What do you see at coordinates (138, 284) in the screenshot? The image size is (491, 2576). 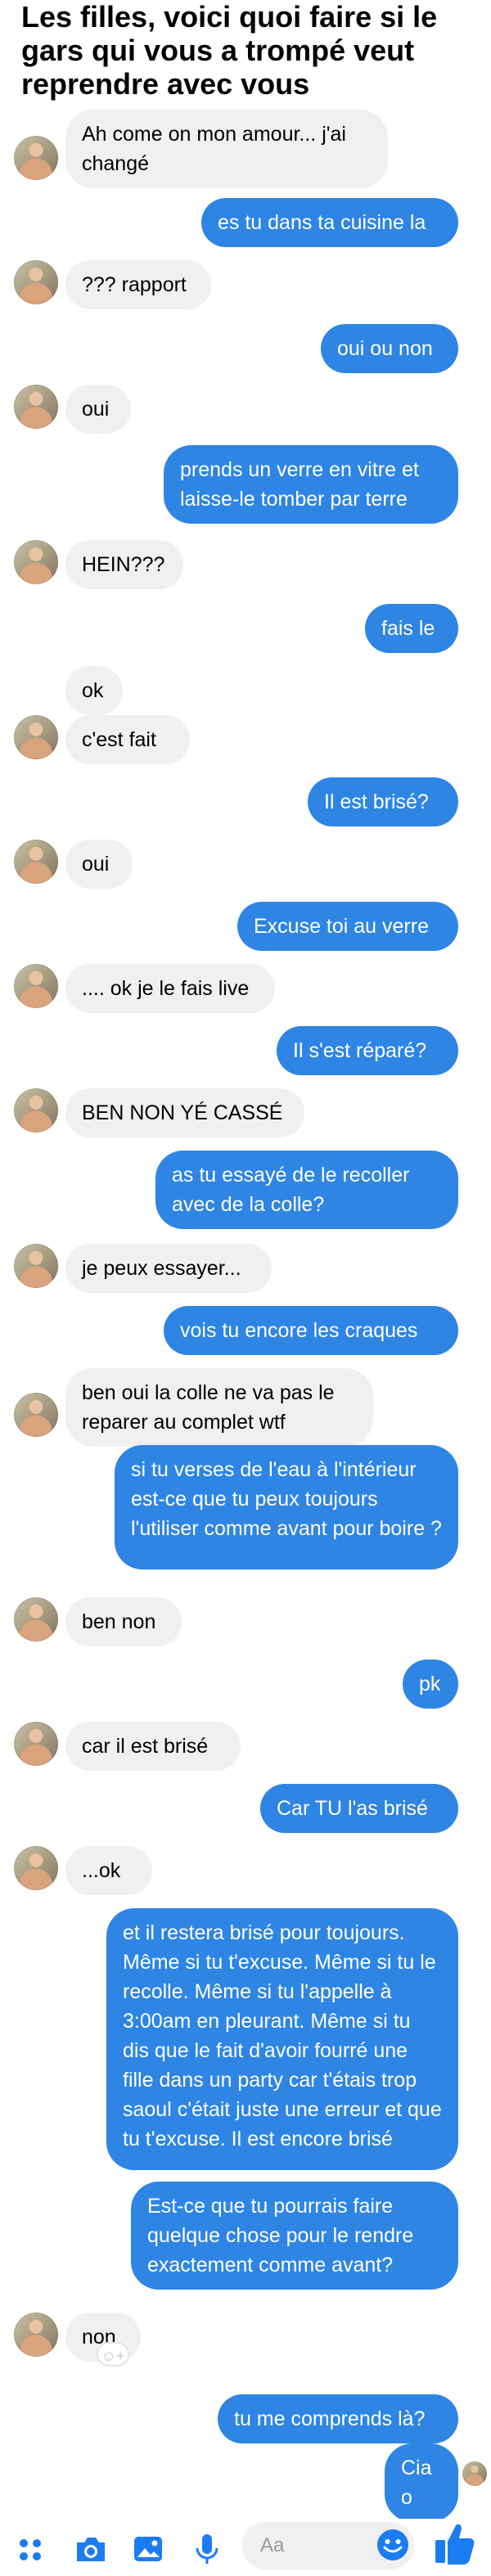 I see `incoming-message: ??? rapport` at bounding box center [138, 284].